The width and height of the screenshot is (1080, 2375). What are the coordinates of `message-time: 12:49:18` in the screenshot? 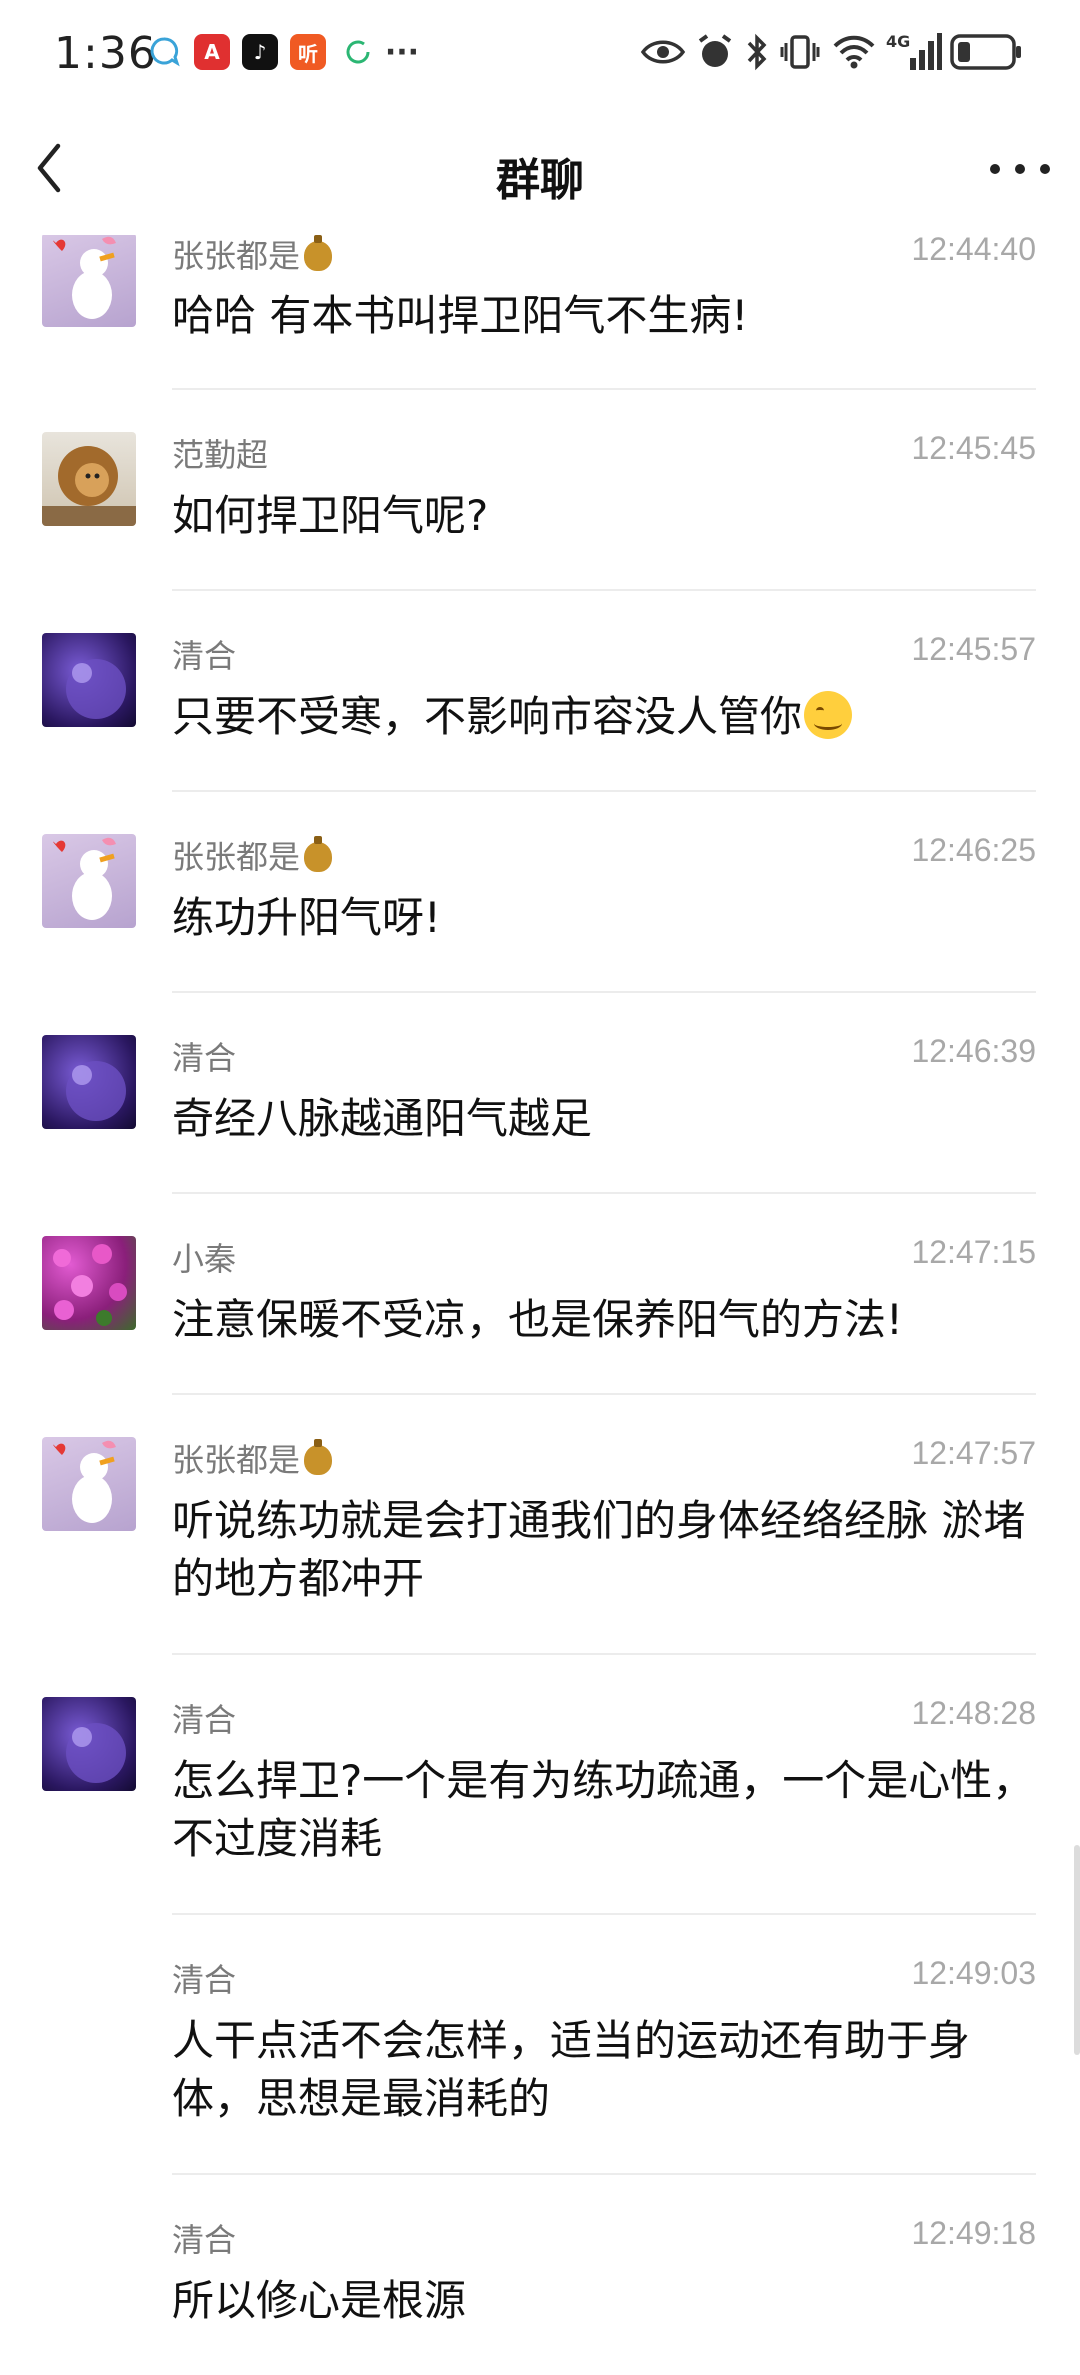 It's located at (973, 2233).